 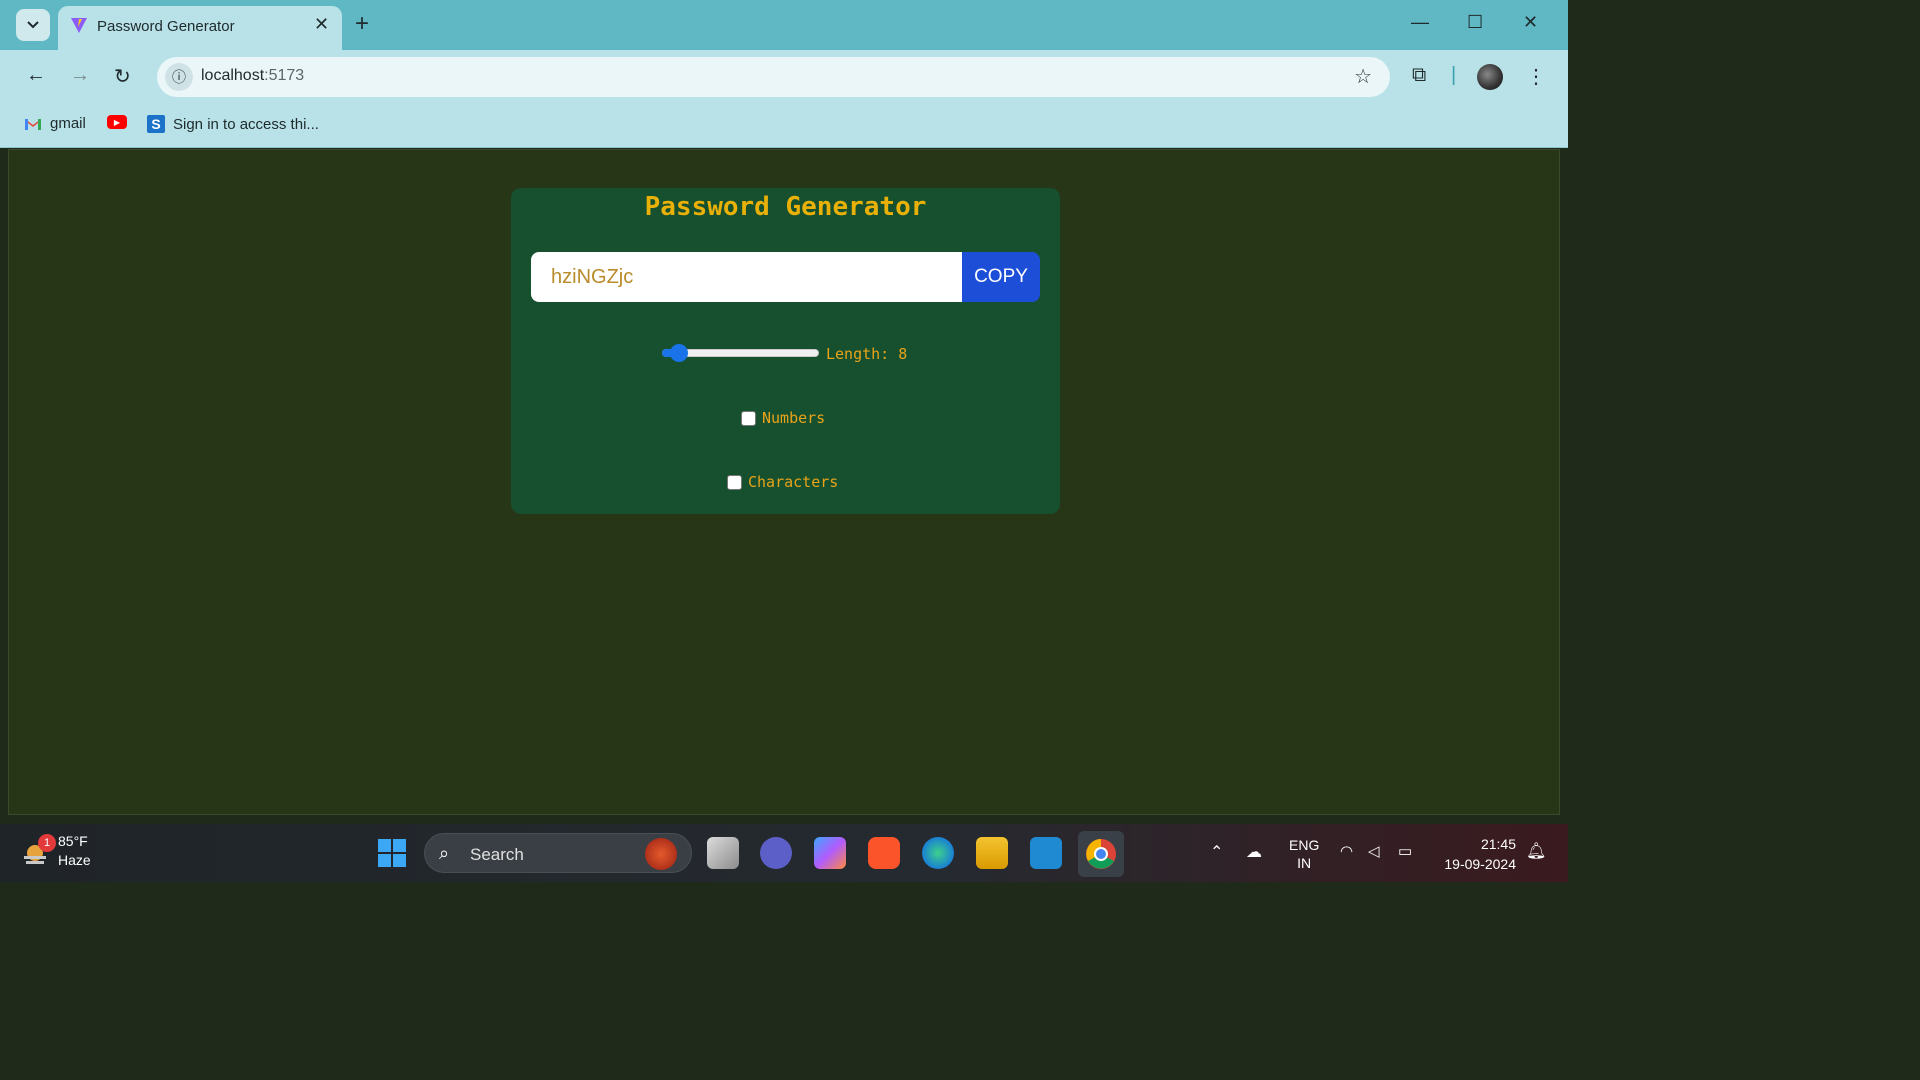 I want to click on weather-temp: 85°F, so click(x=73, y=841).